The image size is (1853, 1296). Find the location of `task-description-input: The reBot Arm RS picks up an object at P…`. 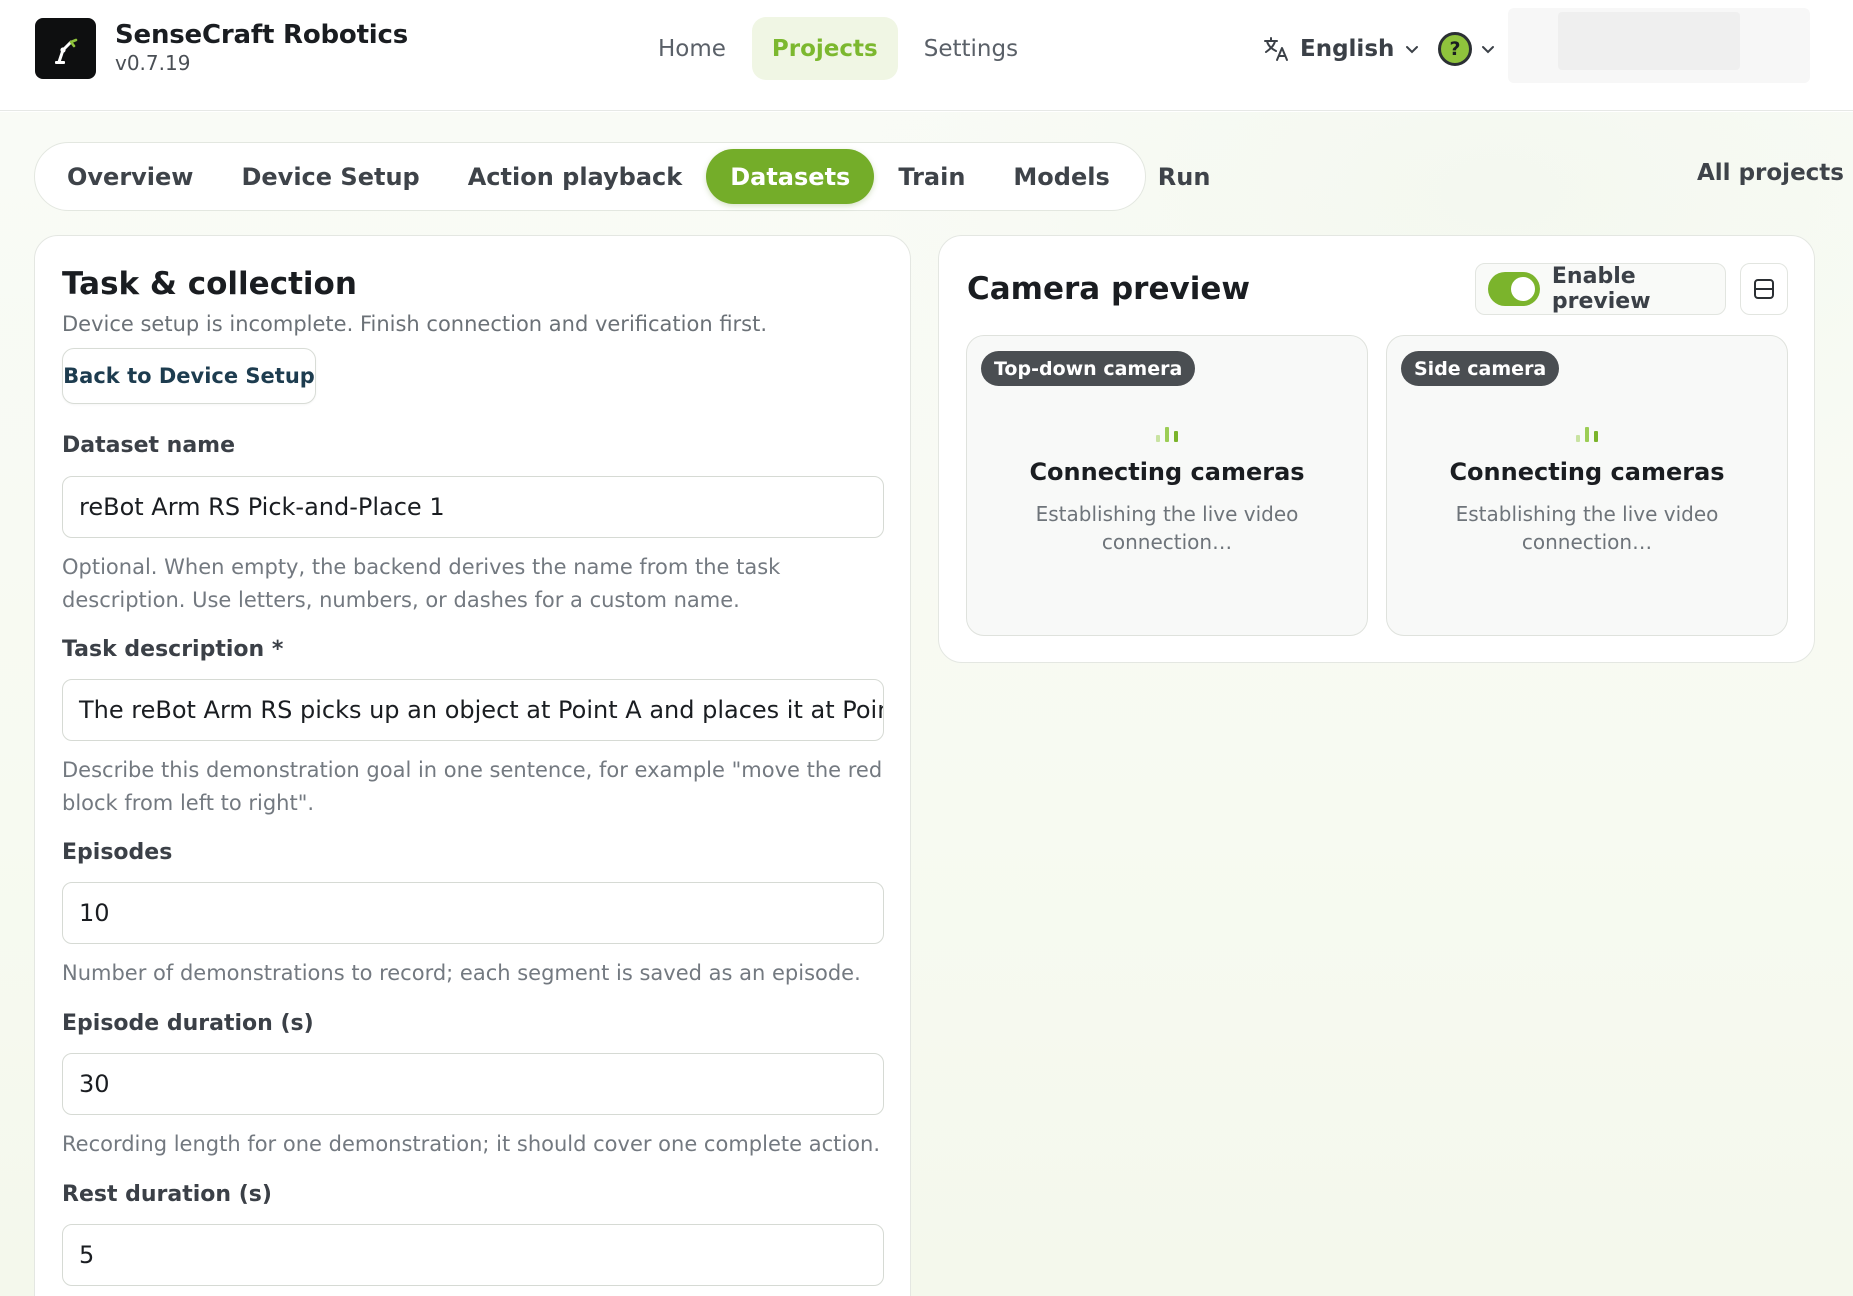

task-description-input: The reBot Arm RS picks up an object at P… is located at coordinates (473, 710).